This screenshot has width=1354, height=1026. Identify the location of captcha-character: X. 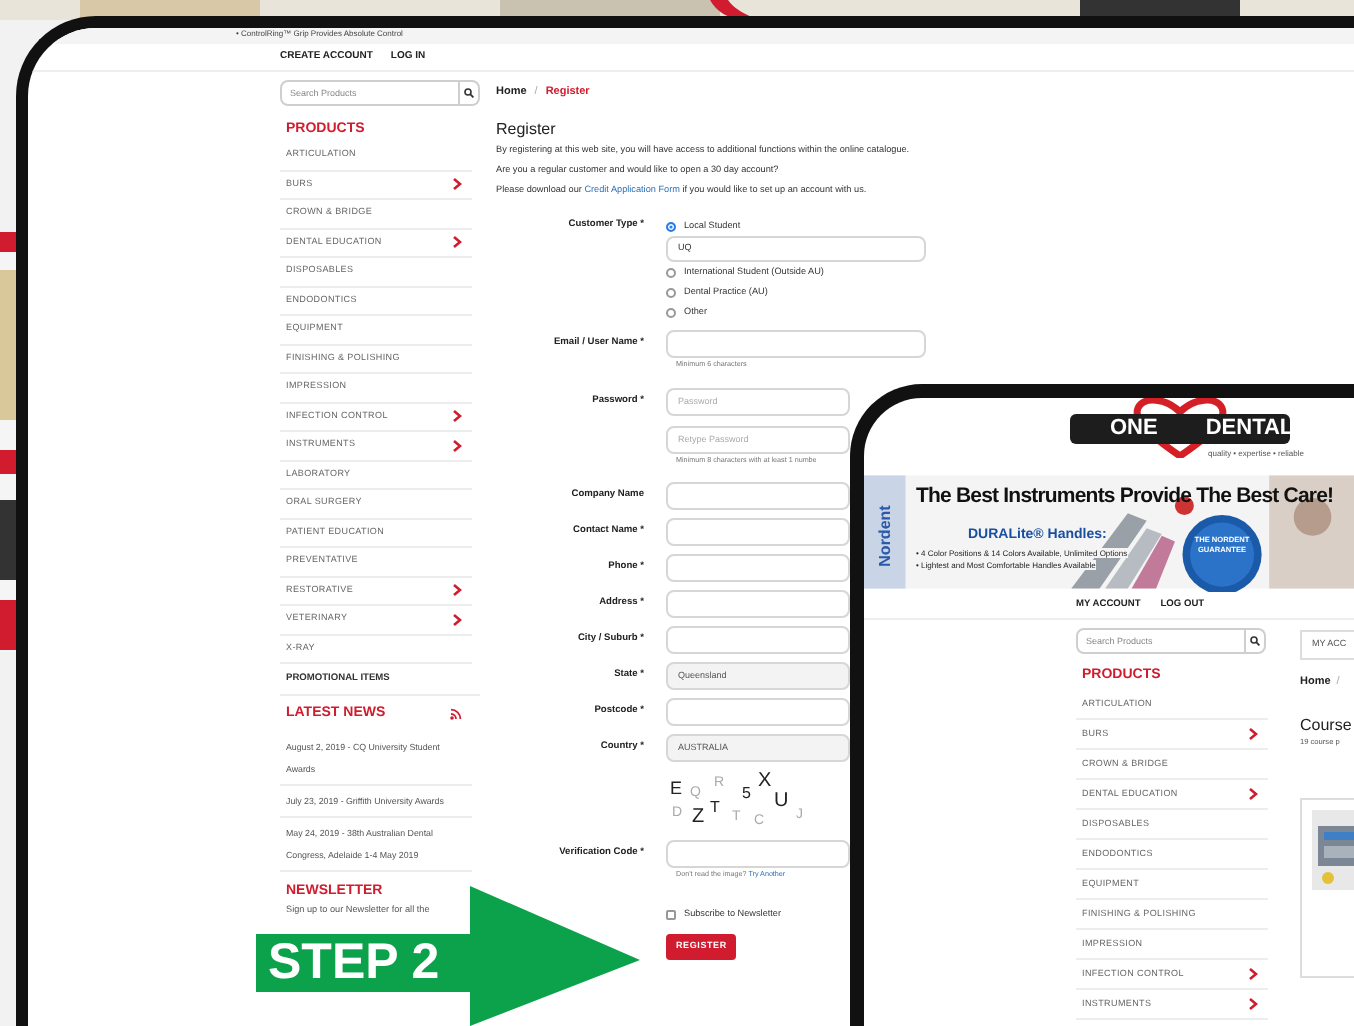
(765, 782).